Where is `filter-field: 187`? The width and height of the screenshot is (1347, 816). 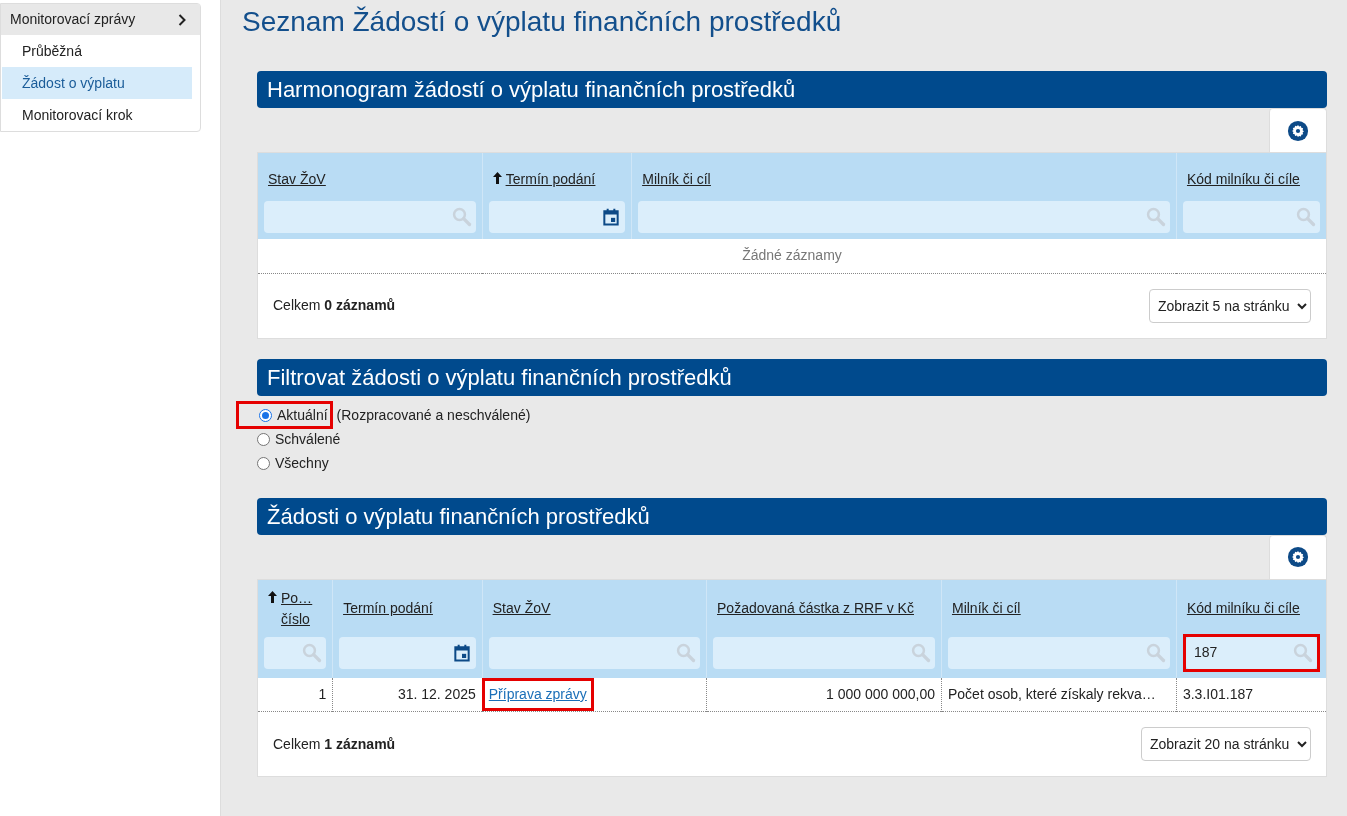 filter-field: 187 is located at coordinates (1251, 652).